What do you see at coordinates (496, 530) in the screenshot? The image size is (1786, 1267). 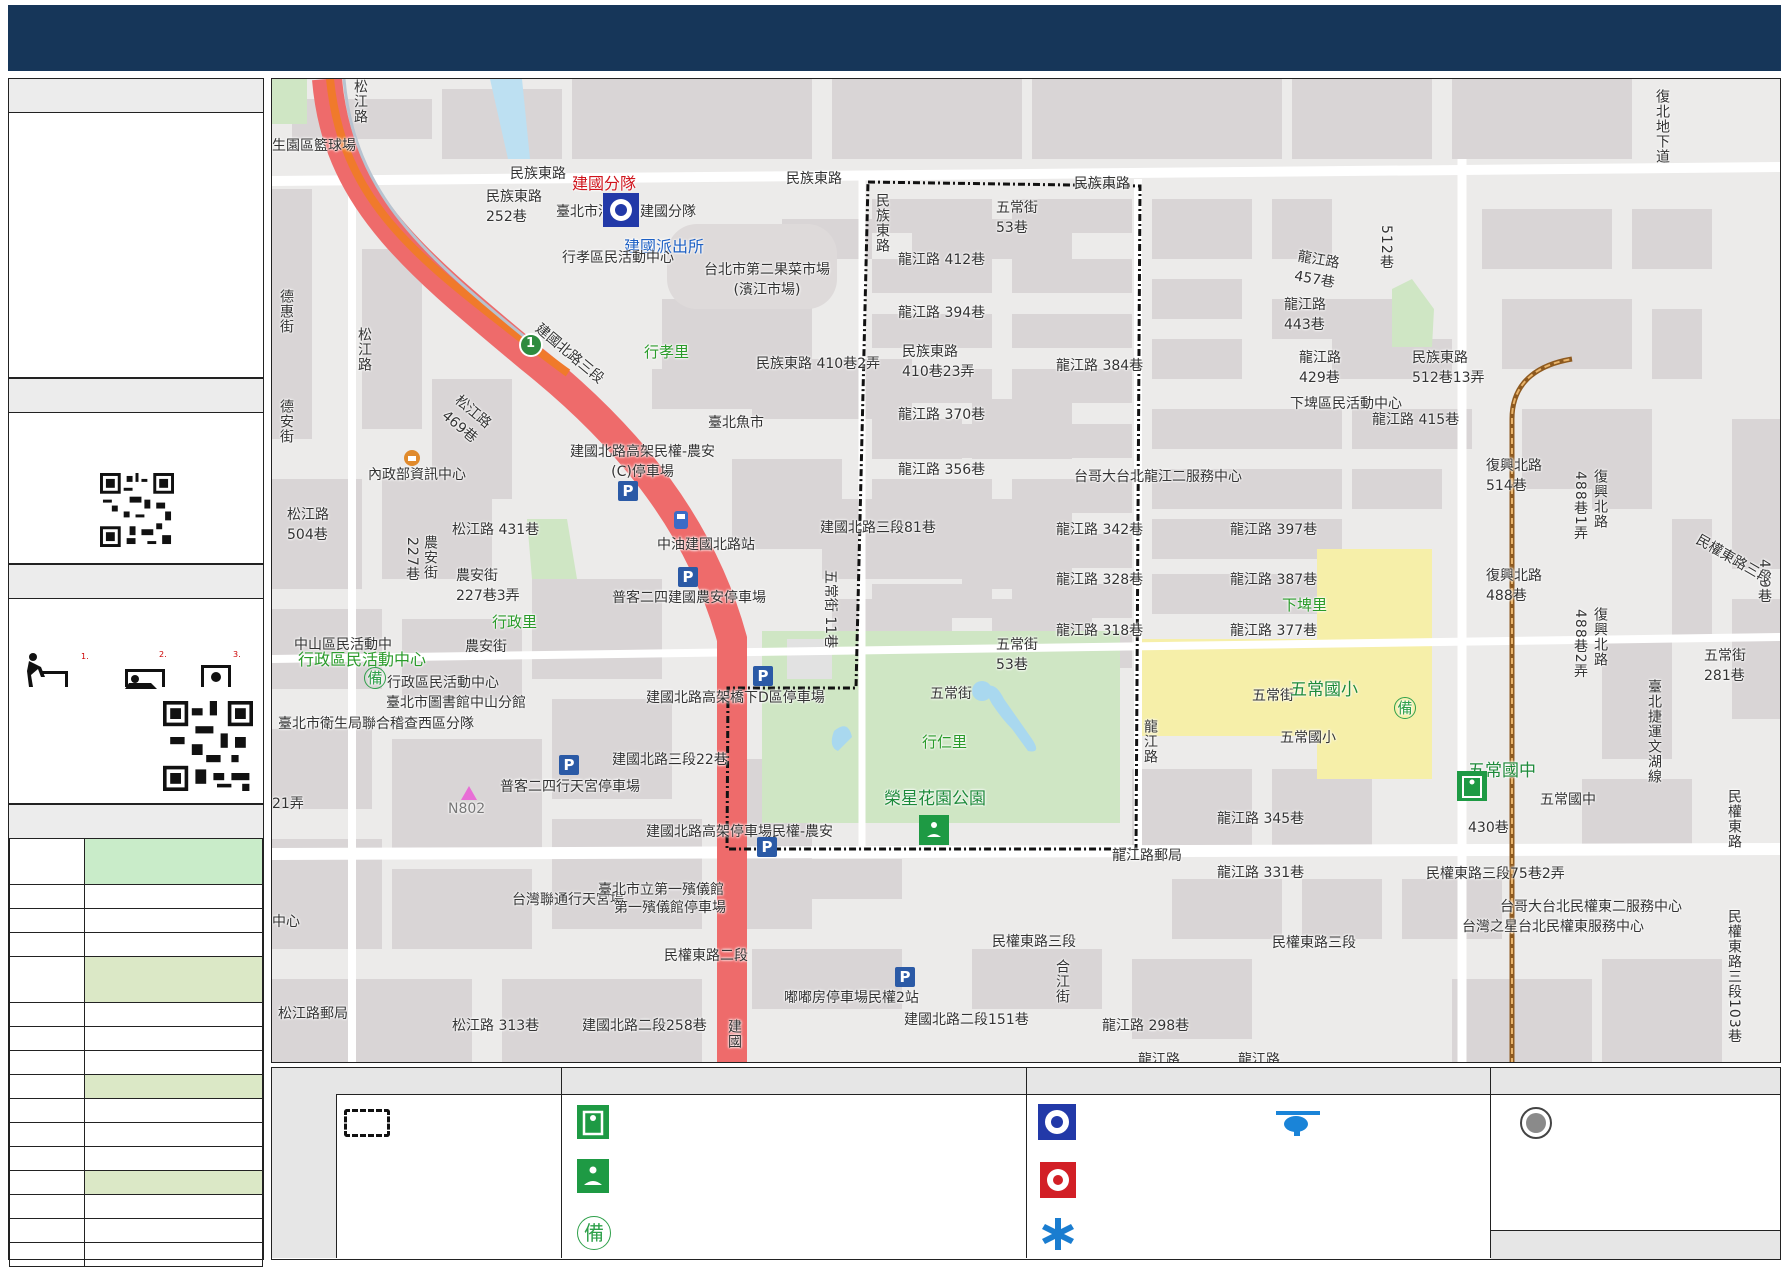 I see `street-label: 松江路 431巷` at bounding box center [496, 530].